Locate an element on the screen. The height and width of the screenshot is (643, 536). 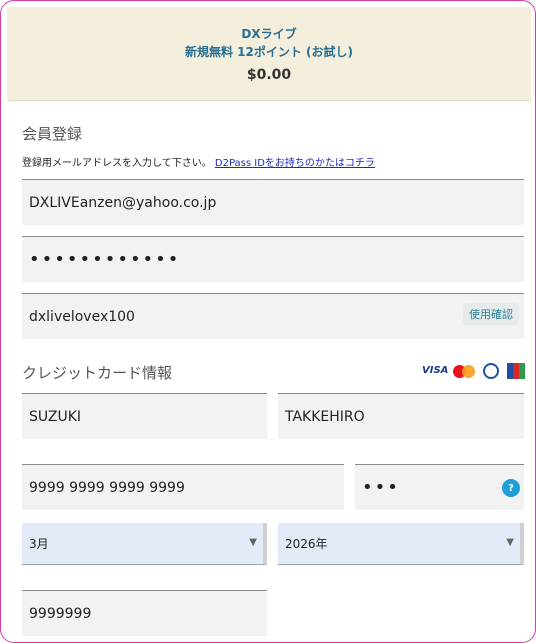
order-summary-header: DXライブ 新規無料 12ポイント (お試し) $0.00 is located at coordinates (269, 54).